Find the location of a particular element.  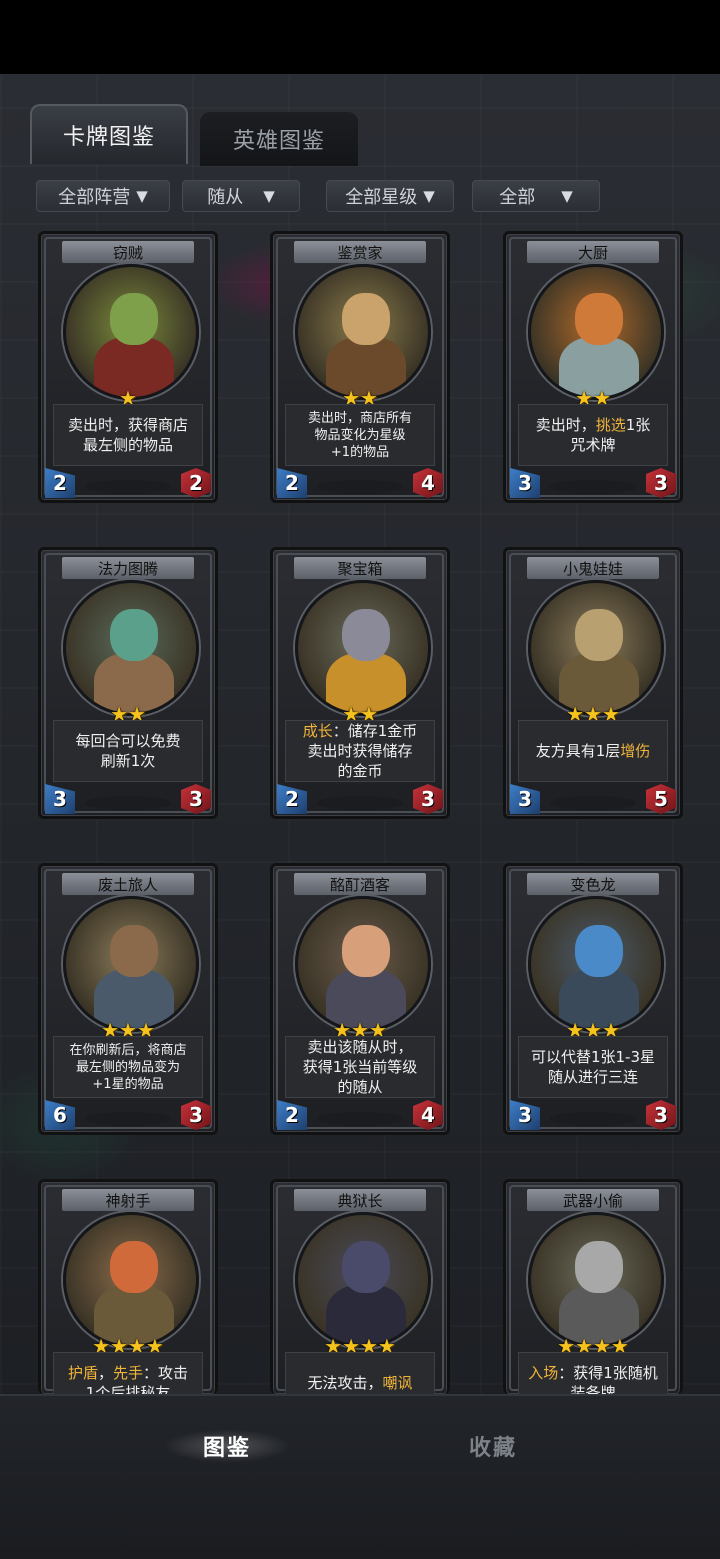

card-10: 神射手 ★★★★ 护盾，先手：攻击 1个后排秘友 is located at coordinates (128, 1286).